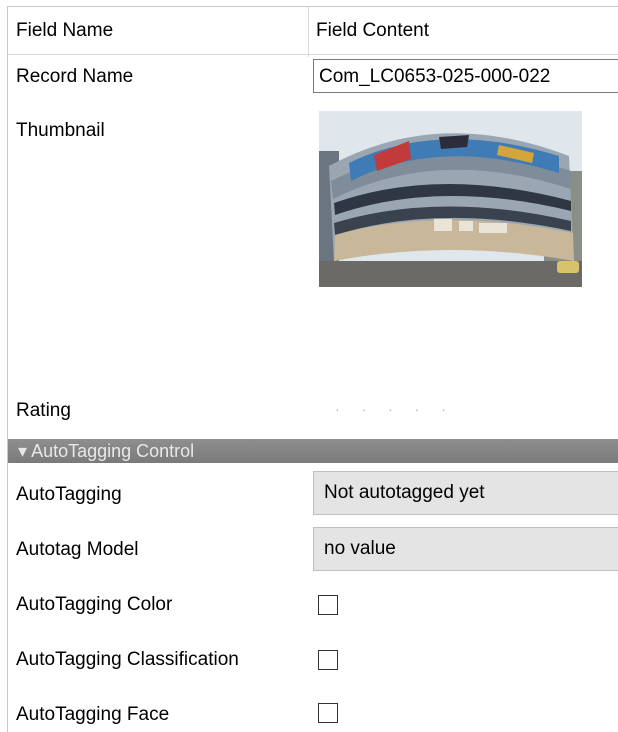  What do you see at coordinates (65, 30) in the screenshot?
I see `field-name-header: Field Name` at bounding box center [65, 30].